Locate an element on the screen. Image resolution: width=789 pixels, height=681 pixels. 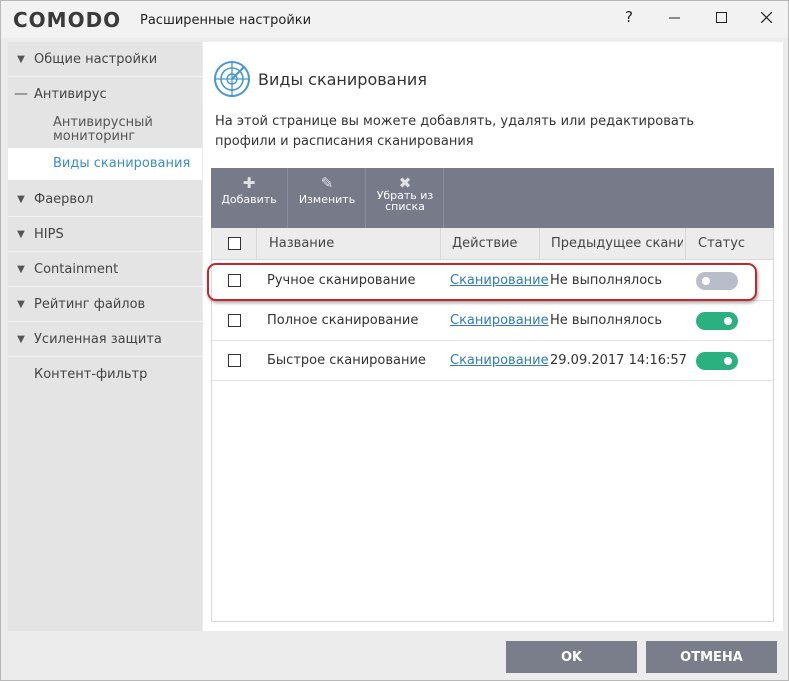
sidebar-item-label: Виды сканирования is located at coordinates (122, 163).